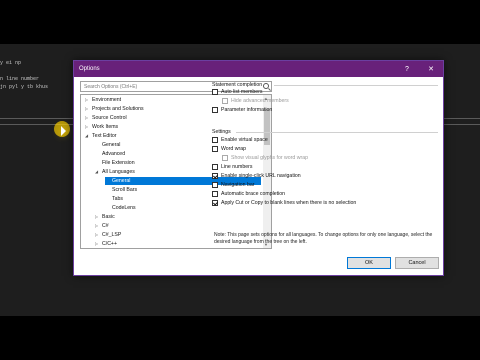  What do you see at coordinates (89, 69) in the screenshot?
I see `dialog-title: Options` at bounding box center [89, 69].